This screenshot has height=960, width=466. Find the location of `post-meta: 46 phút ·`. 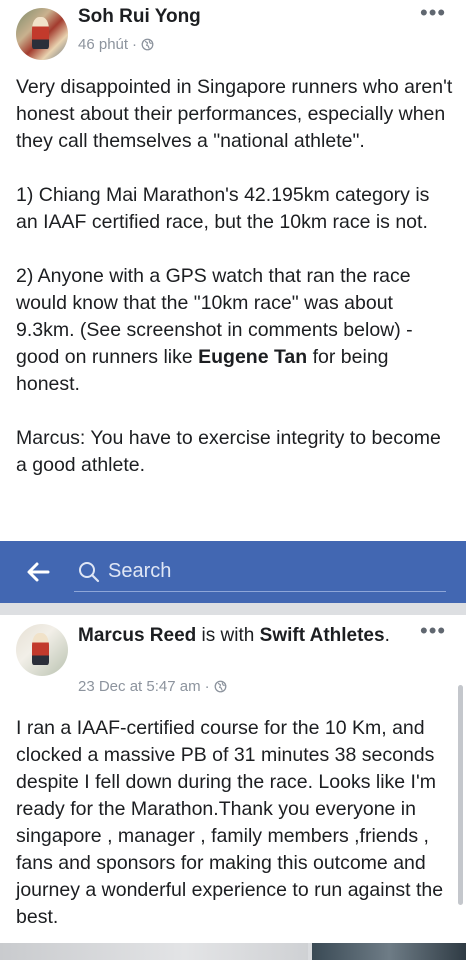

post-meta: 46 phút · is located at coordinates (116, 44).